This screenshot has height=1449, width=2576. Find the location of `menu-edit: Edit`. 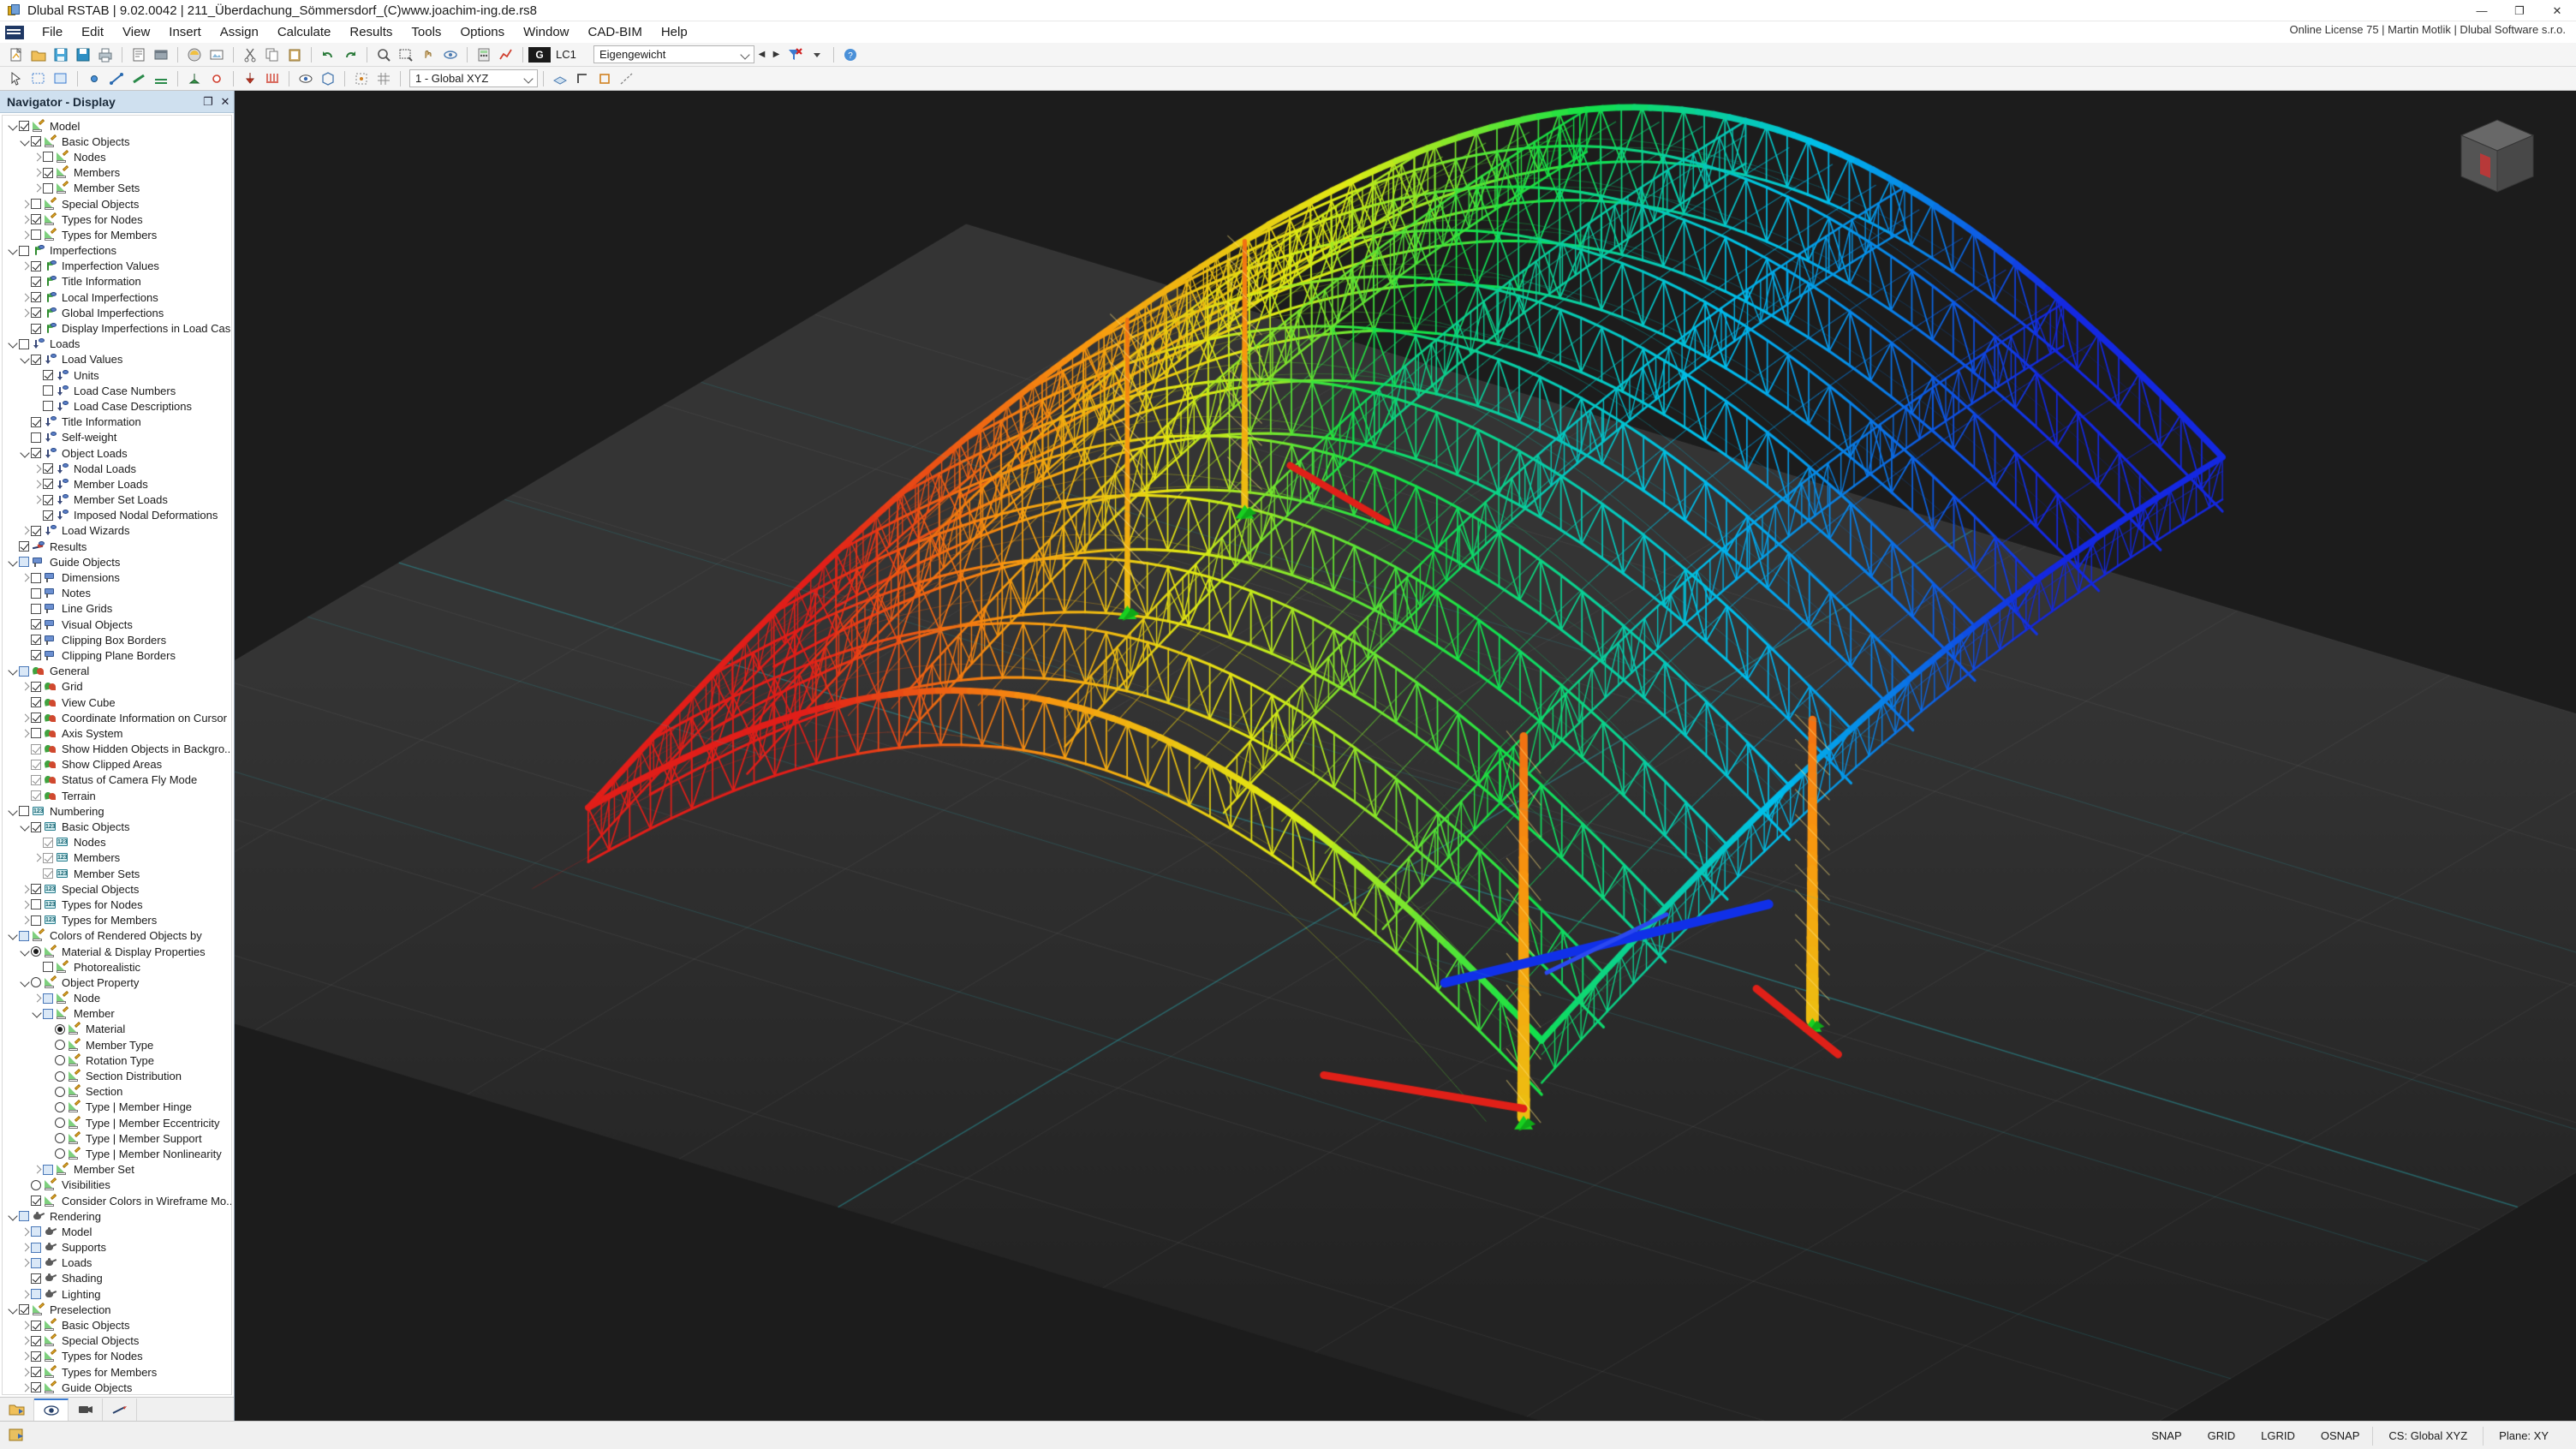

menu-edit: Edit is located at coordinates (93, 32).